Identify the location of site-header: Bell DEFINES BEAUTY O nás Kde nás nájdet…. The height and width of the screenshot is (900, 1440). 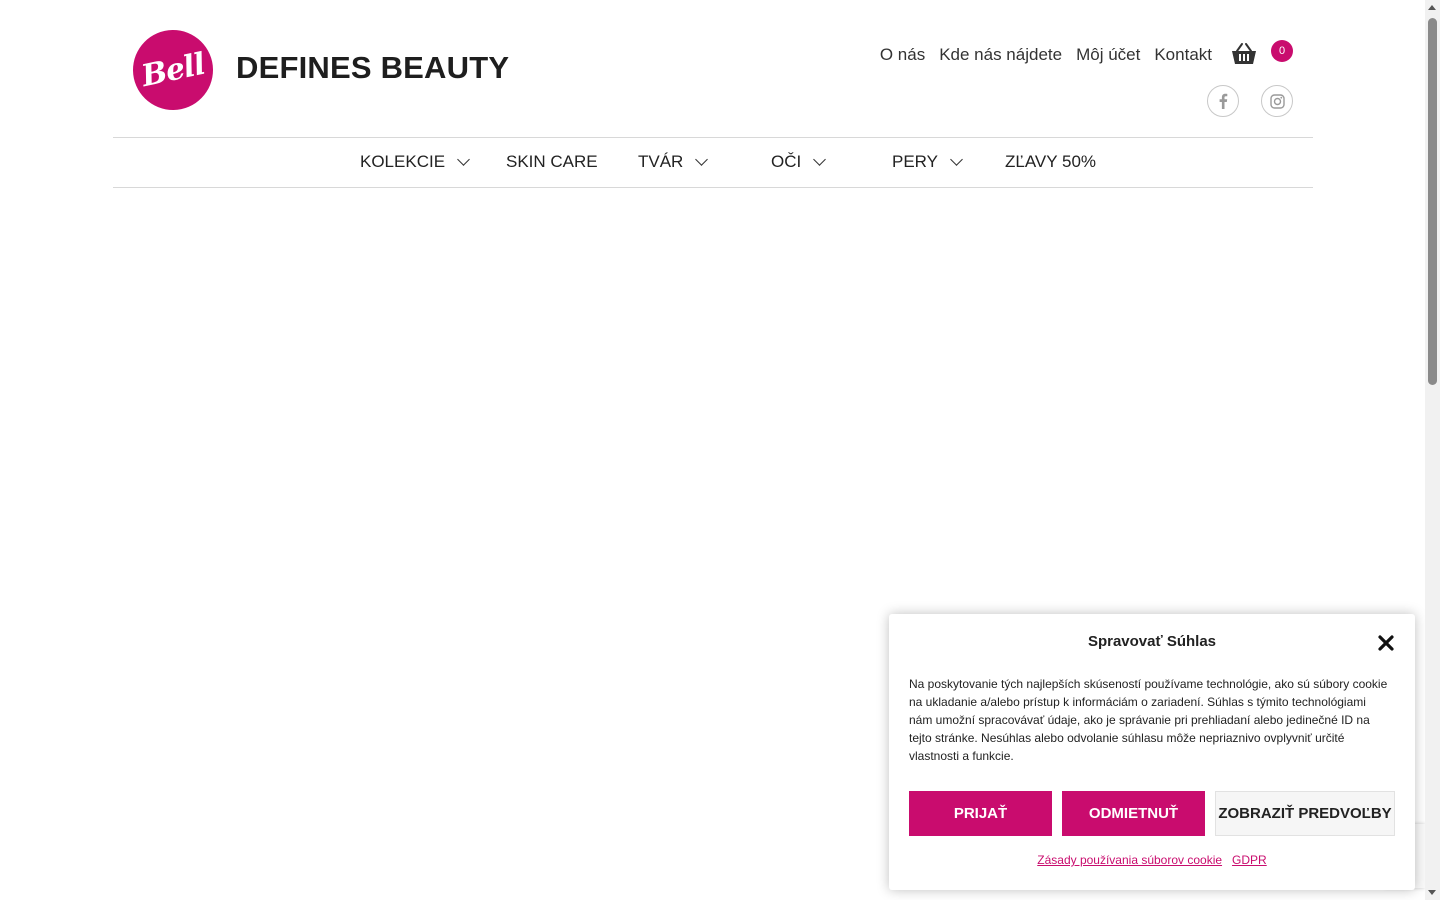
(713, 69).